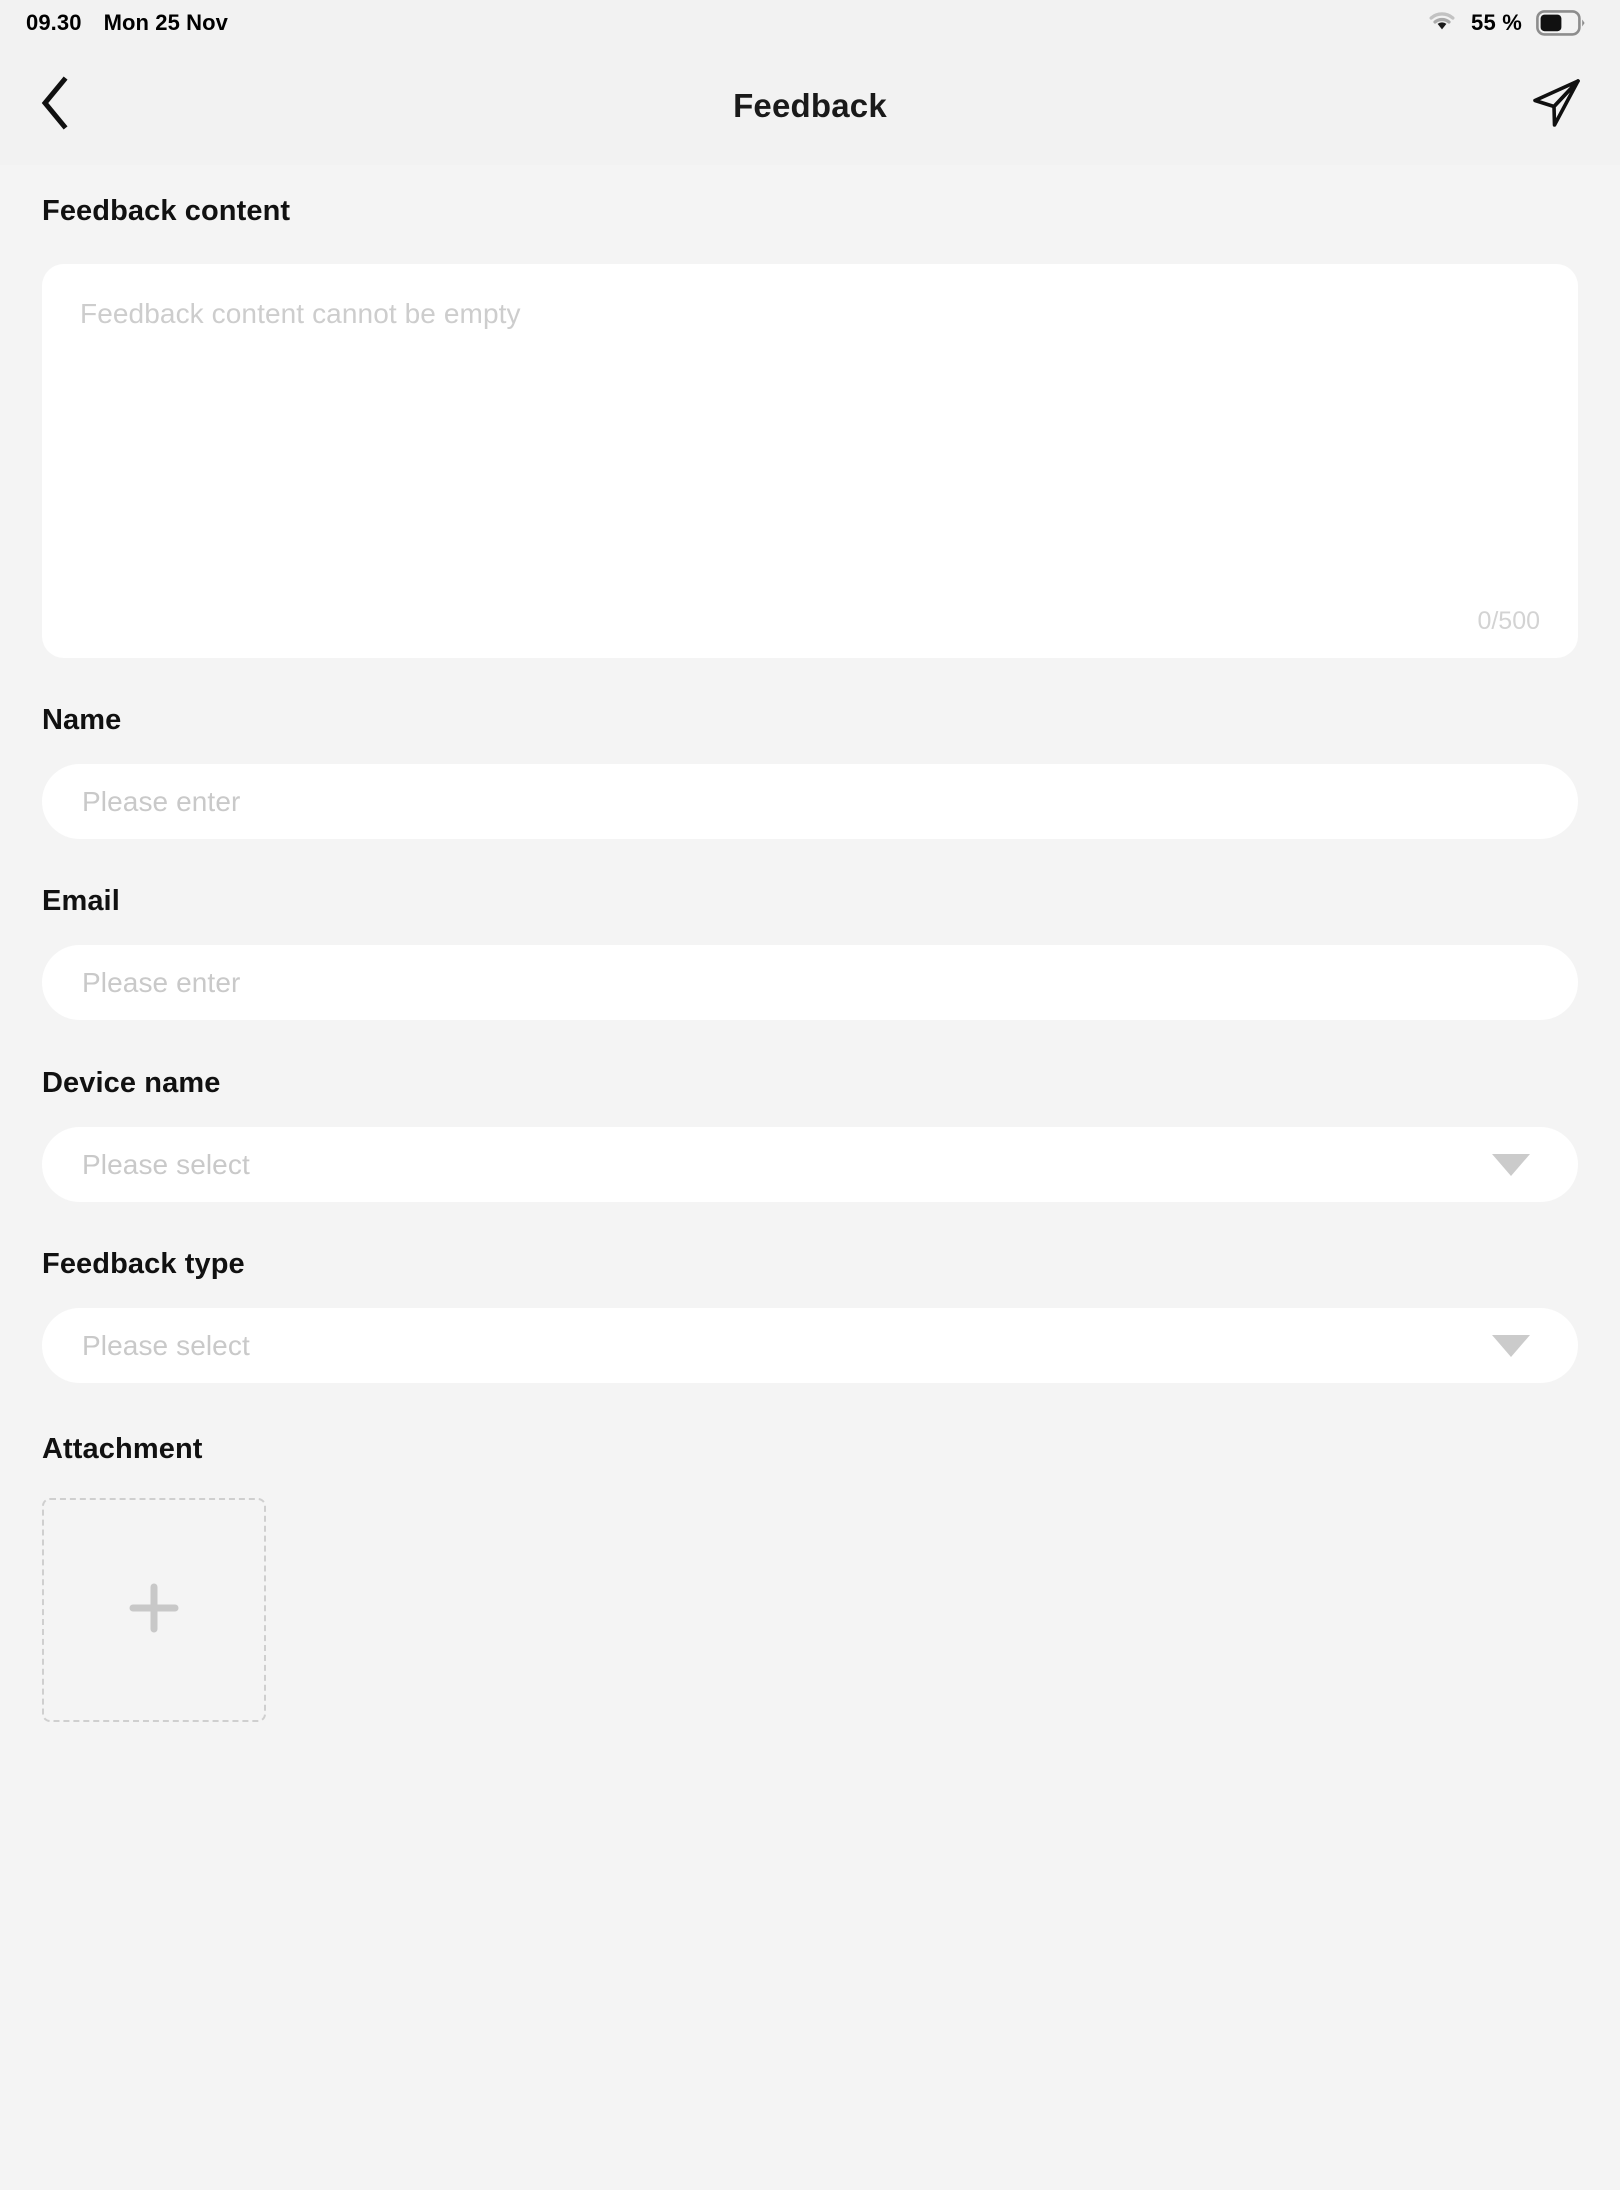 Image resolution: width=1620 pixels, height=2190 pixels. Describe the element at coordinates (1508, 621) in the screenshot. I see `character-counter: 0/500` at that location.